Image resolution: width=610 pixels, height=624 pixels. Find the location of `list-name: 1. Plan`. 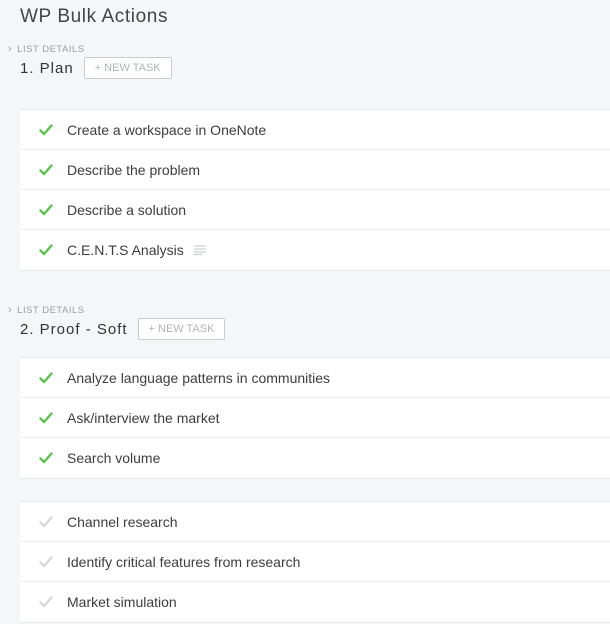

list-name: 1. Plan is located at coordinates (47, 68).